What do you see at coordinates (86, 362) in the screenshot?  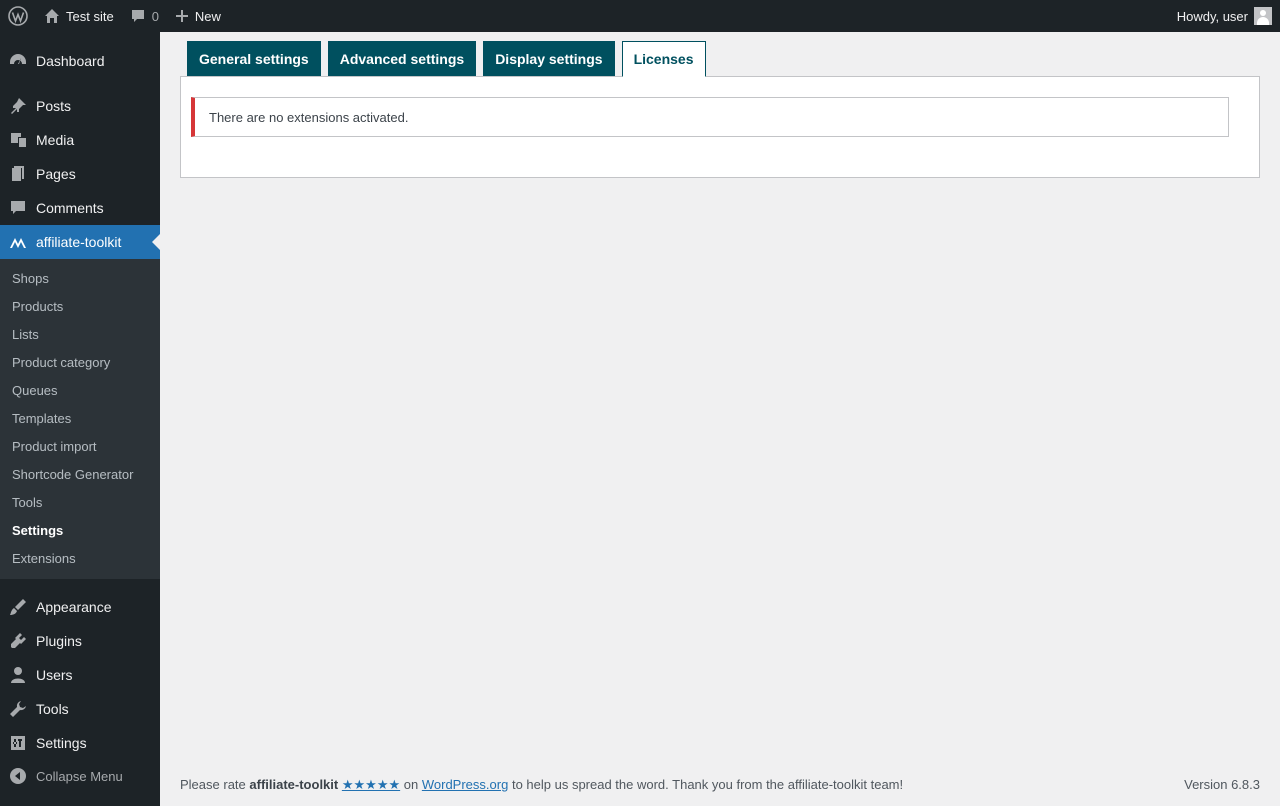 I see `submenu-item-product-category: Product category` at bounding box center [86, 362].